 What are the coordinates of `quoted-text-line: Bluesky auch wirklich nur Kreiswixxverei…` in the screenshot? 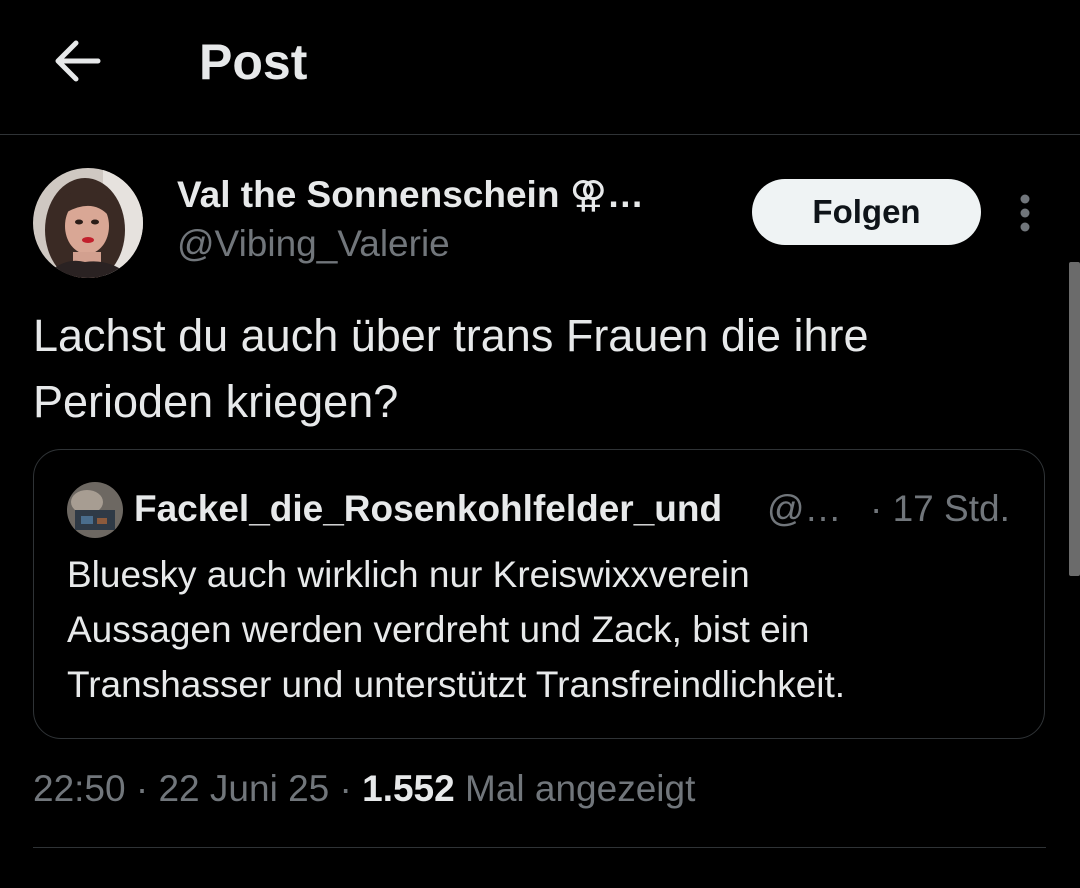 It's located at (408, 574).